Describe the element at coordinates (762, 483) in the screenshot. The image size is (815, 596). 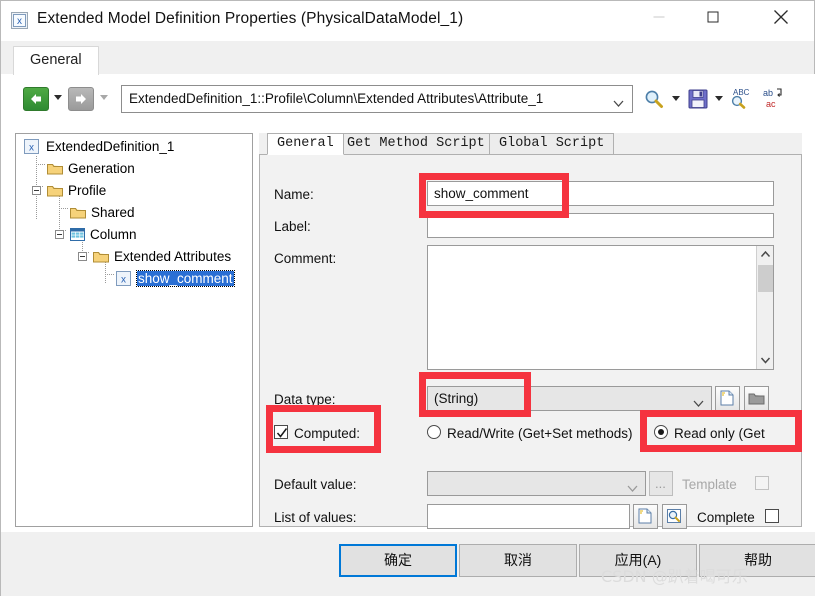
I see `template-checkbox` at that location.